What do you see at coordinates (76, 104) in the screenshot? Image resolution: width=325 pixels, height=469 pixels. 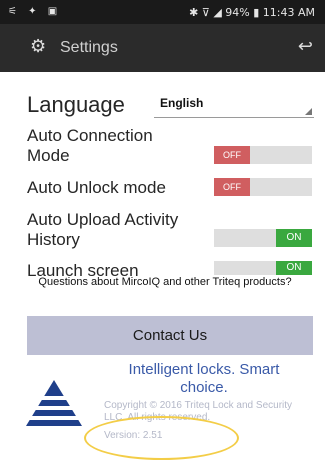 I see `language-label: Language` at bounding box center [76, 104].